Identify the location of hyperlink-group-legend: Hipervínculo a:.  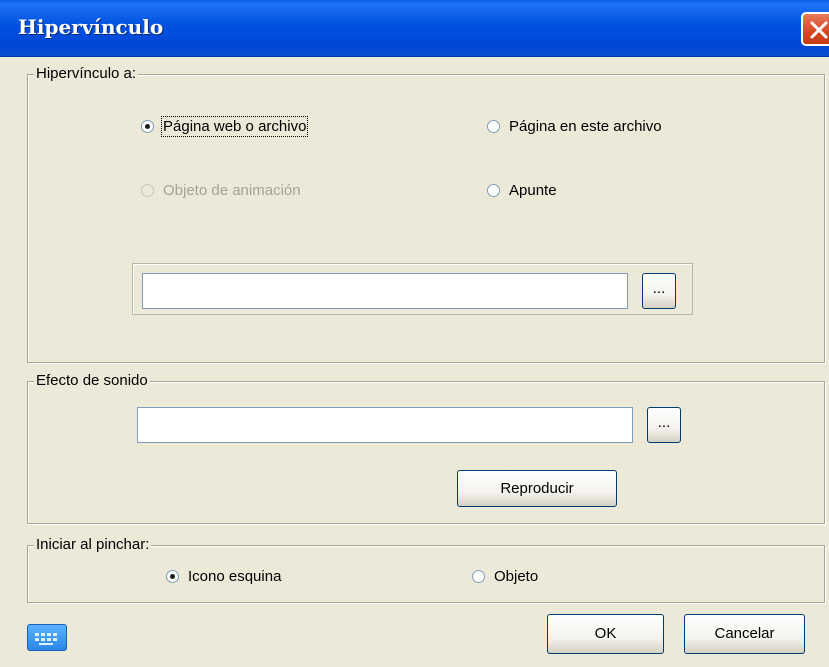
(86, 73).